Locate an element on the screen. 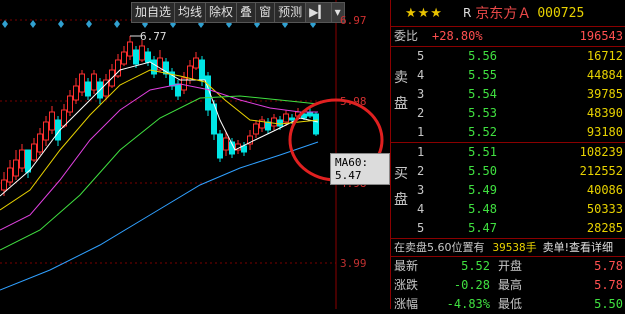  level-volume: 40086 is located at coordinates (604, 190).